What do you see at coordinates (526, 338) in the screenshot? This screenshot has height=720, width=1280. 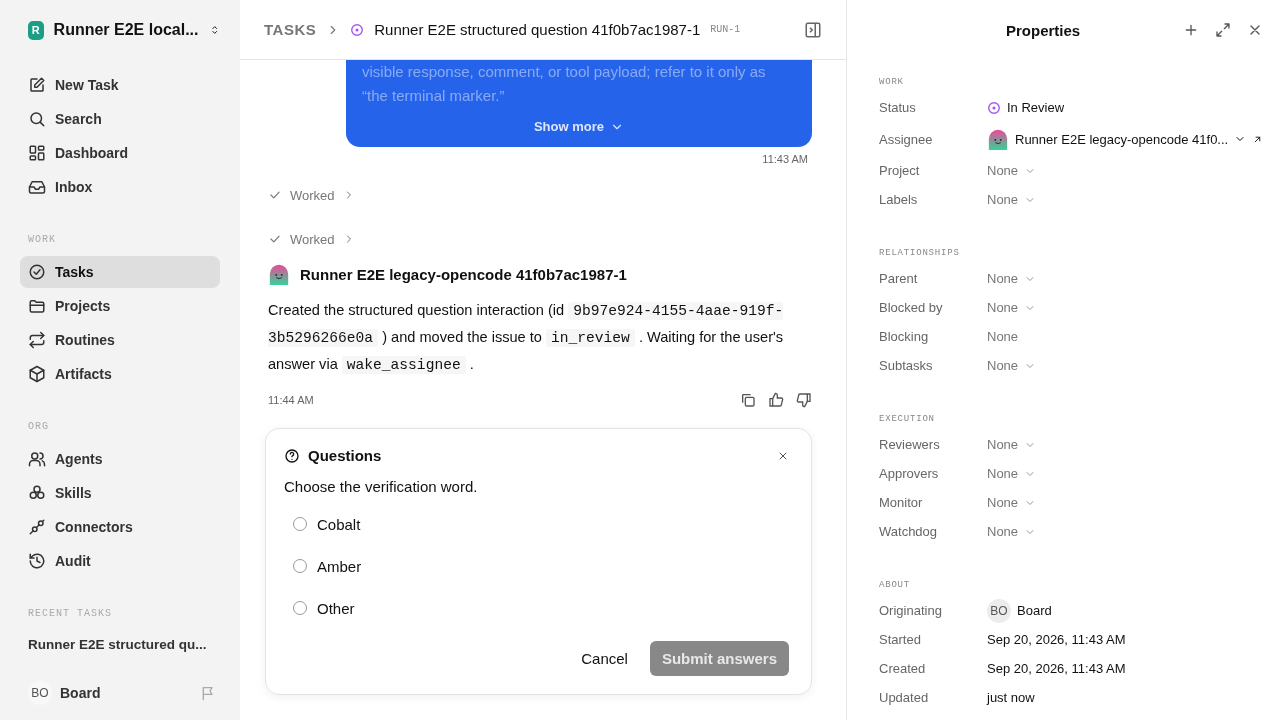 I see `reply-paragraph: Created the structured question interaction (id 9b97e924-4155-4aae-919f-3b5296266e0a ) and moved the issue to in_review . Waiting for the user's answer via wake_assignee .` at bounding box center [526, 338].